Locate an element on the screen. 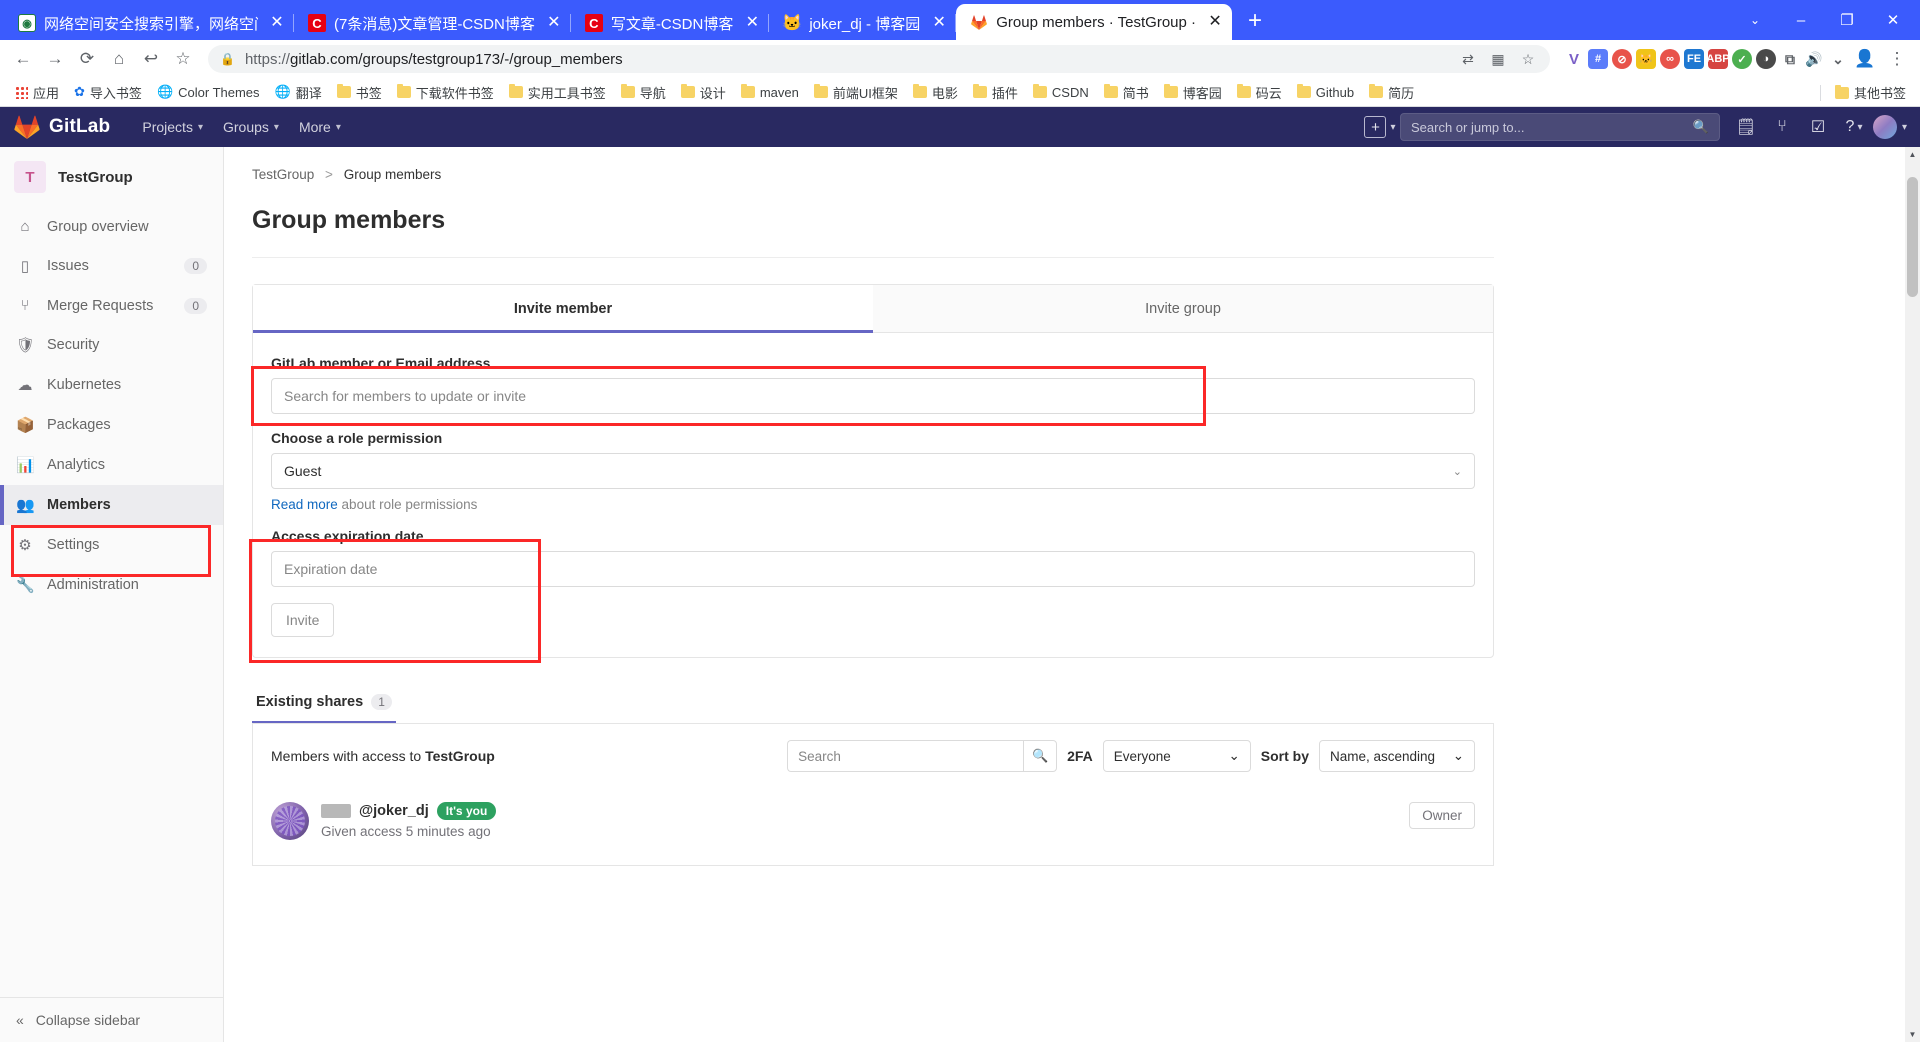 The height and width of the screenshot is (1042, 1920). bookmark-folder: maven is located at coordinates (770, 92).